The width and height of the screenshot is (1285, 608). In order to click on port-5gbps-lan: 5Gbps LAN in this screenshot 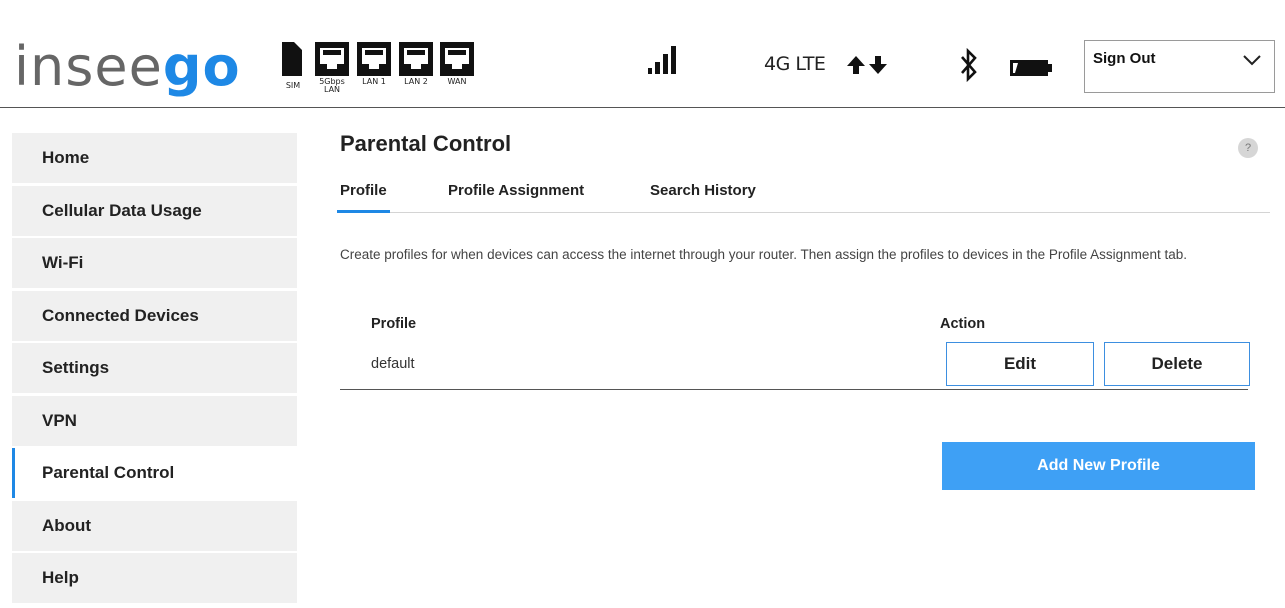, I will do `click(333, 68)`.